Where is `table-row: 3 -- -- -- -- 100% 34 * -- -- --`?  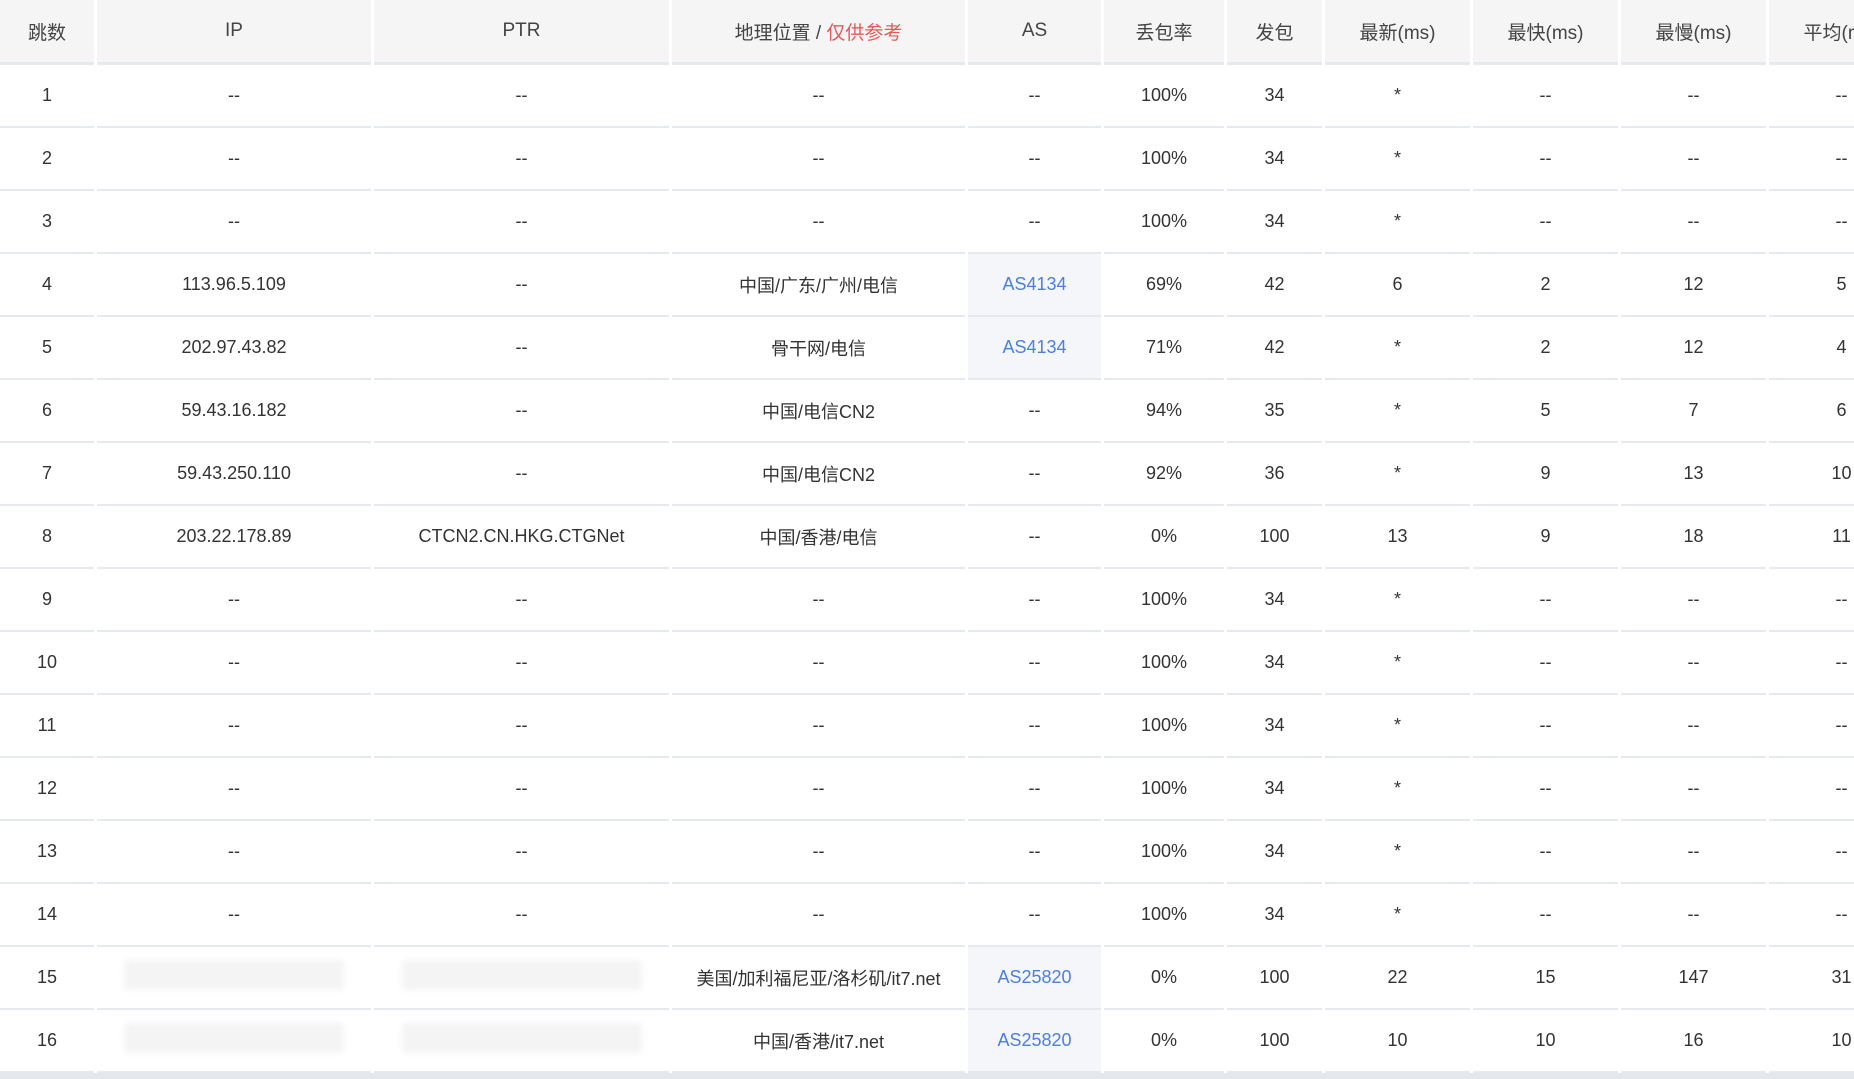 table-row: 3 -- -- -- -- 100% 34 * -- -- -- is located at coordinates (927, 222).